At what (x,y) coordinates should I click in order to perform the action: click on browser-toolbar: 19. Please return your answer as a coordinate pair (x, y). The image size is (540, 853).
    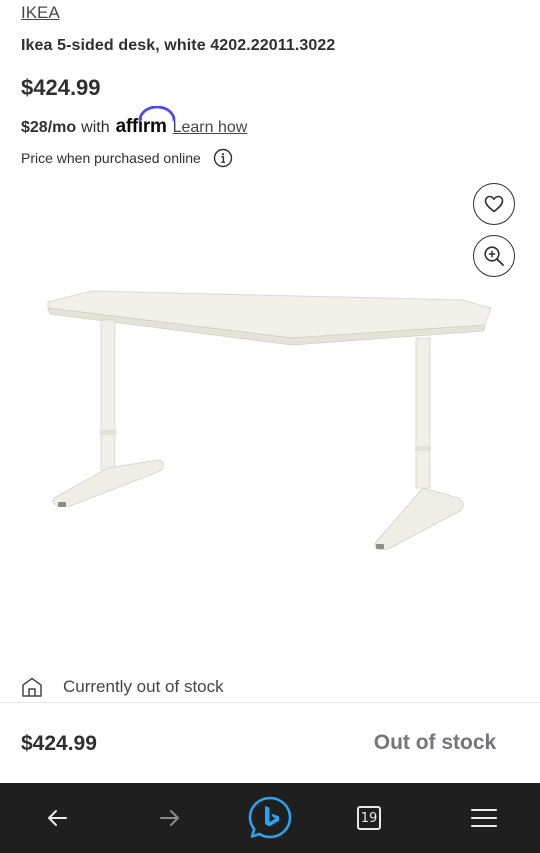
    Looking at the image, I should click on (270, 818).